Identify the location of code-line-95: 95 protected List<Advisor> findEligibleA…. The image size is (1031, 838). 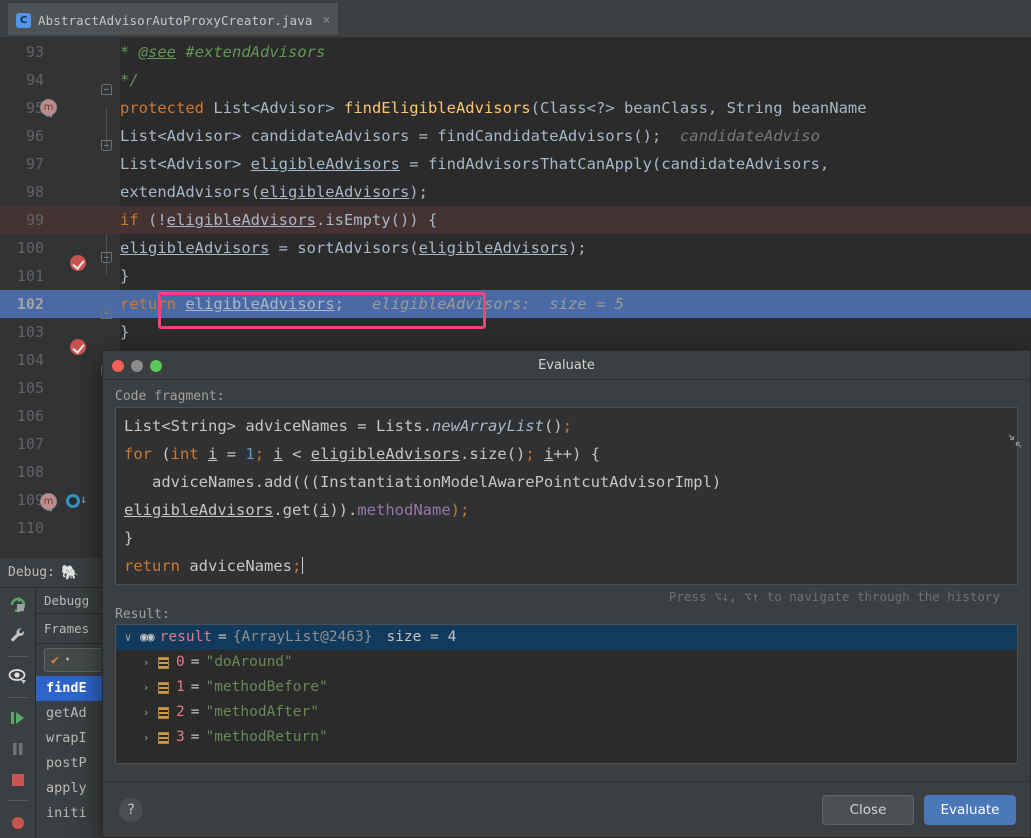
(515, 108).